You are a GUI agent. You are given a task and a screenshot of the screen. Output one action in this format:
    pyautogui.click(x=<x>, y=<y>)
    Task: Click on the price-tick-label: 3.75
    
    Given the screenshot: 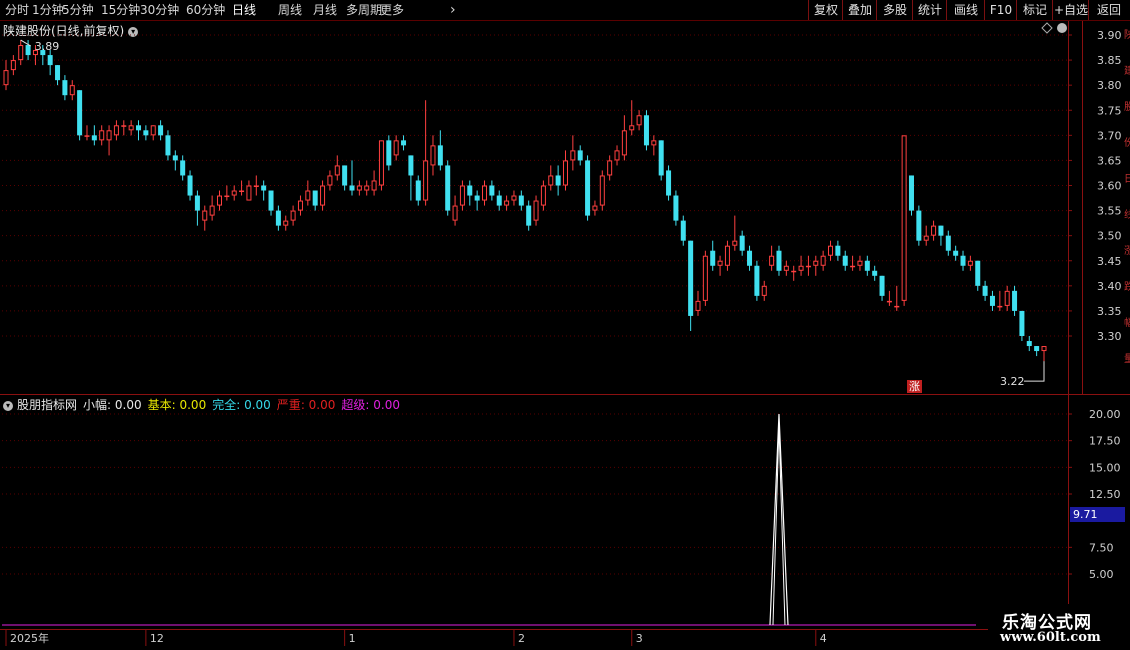 What is the action you would take?
    pyautogui.click(x=1109, y=110)
    